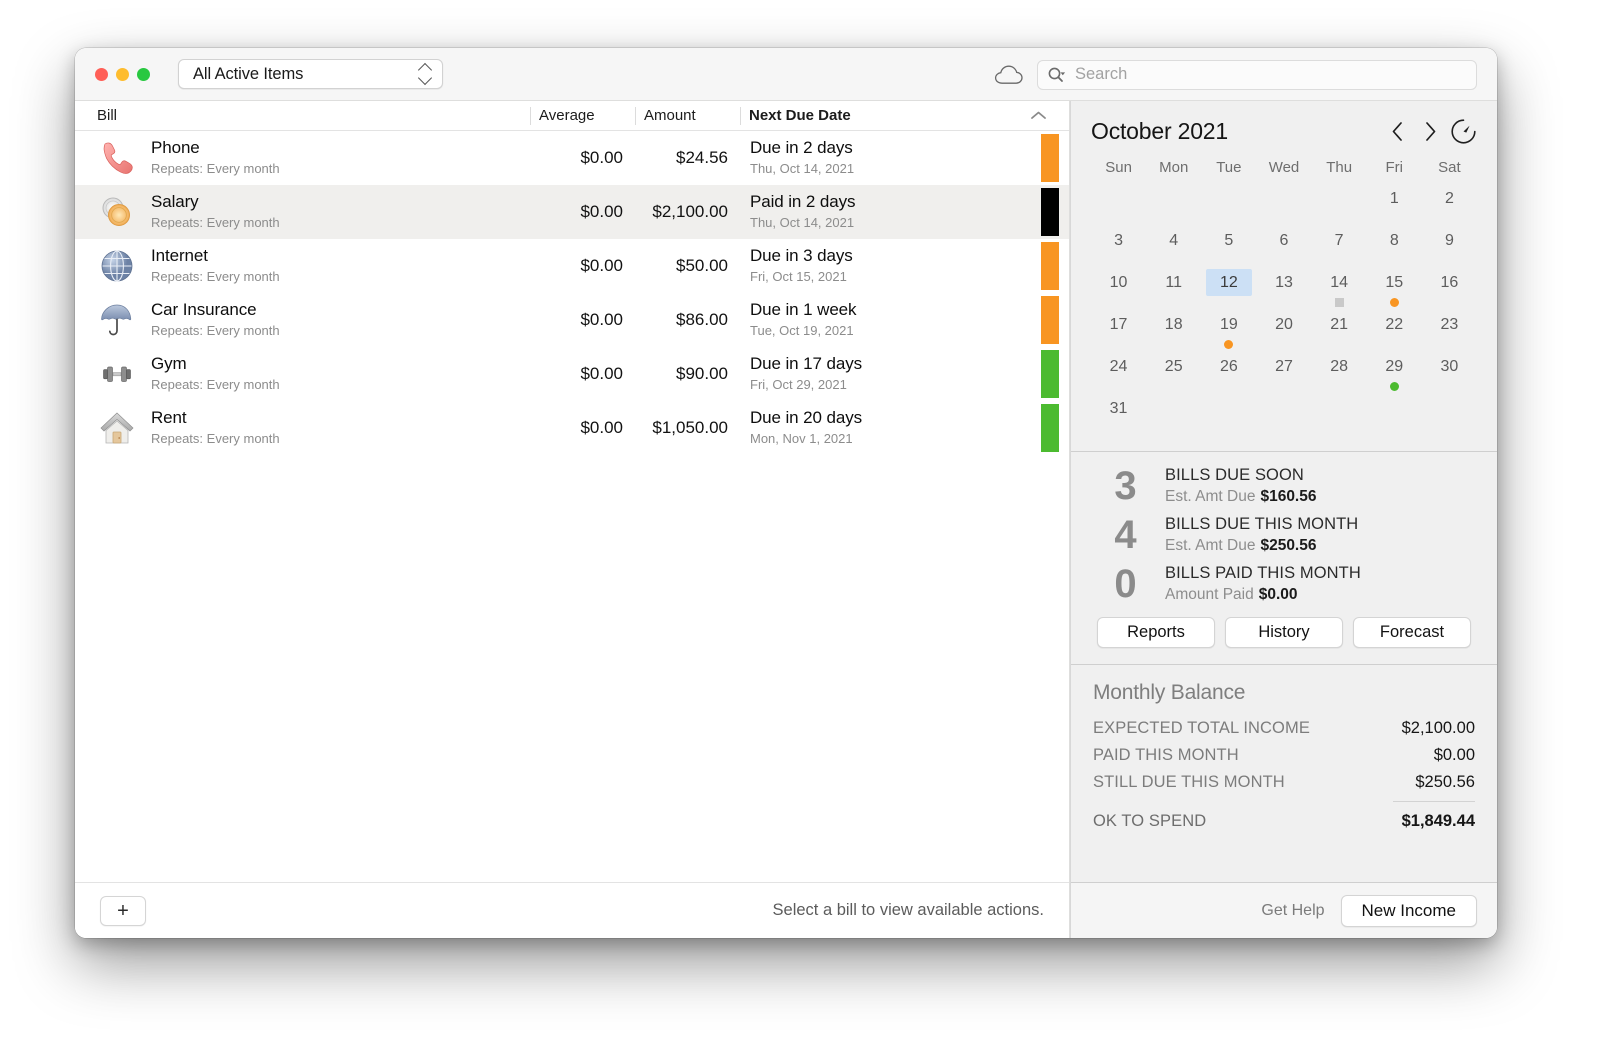 This screenshot has width=1600, height=1055. I want to click on calendar-day-cell: 18, so click(1173, 332).